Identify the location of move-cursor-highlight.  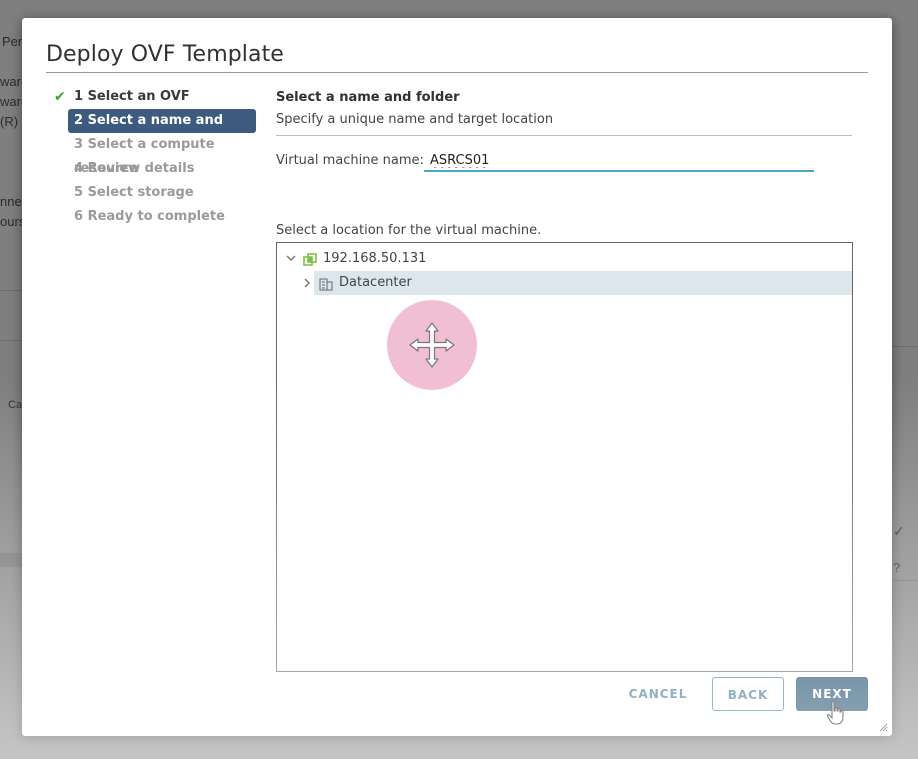
(432, 345).